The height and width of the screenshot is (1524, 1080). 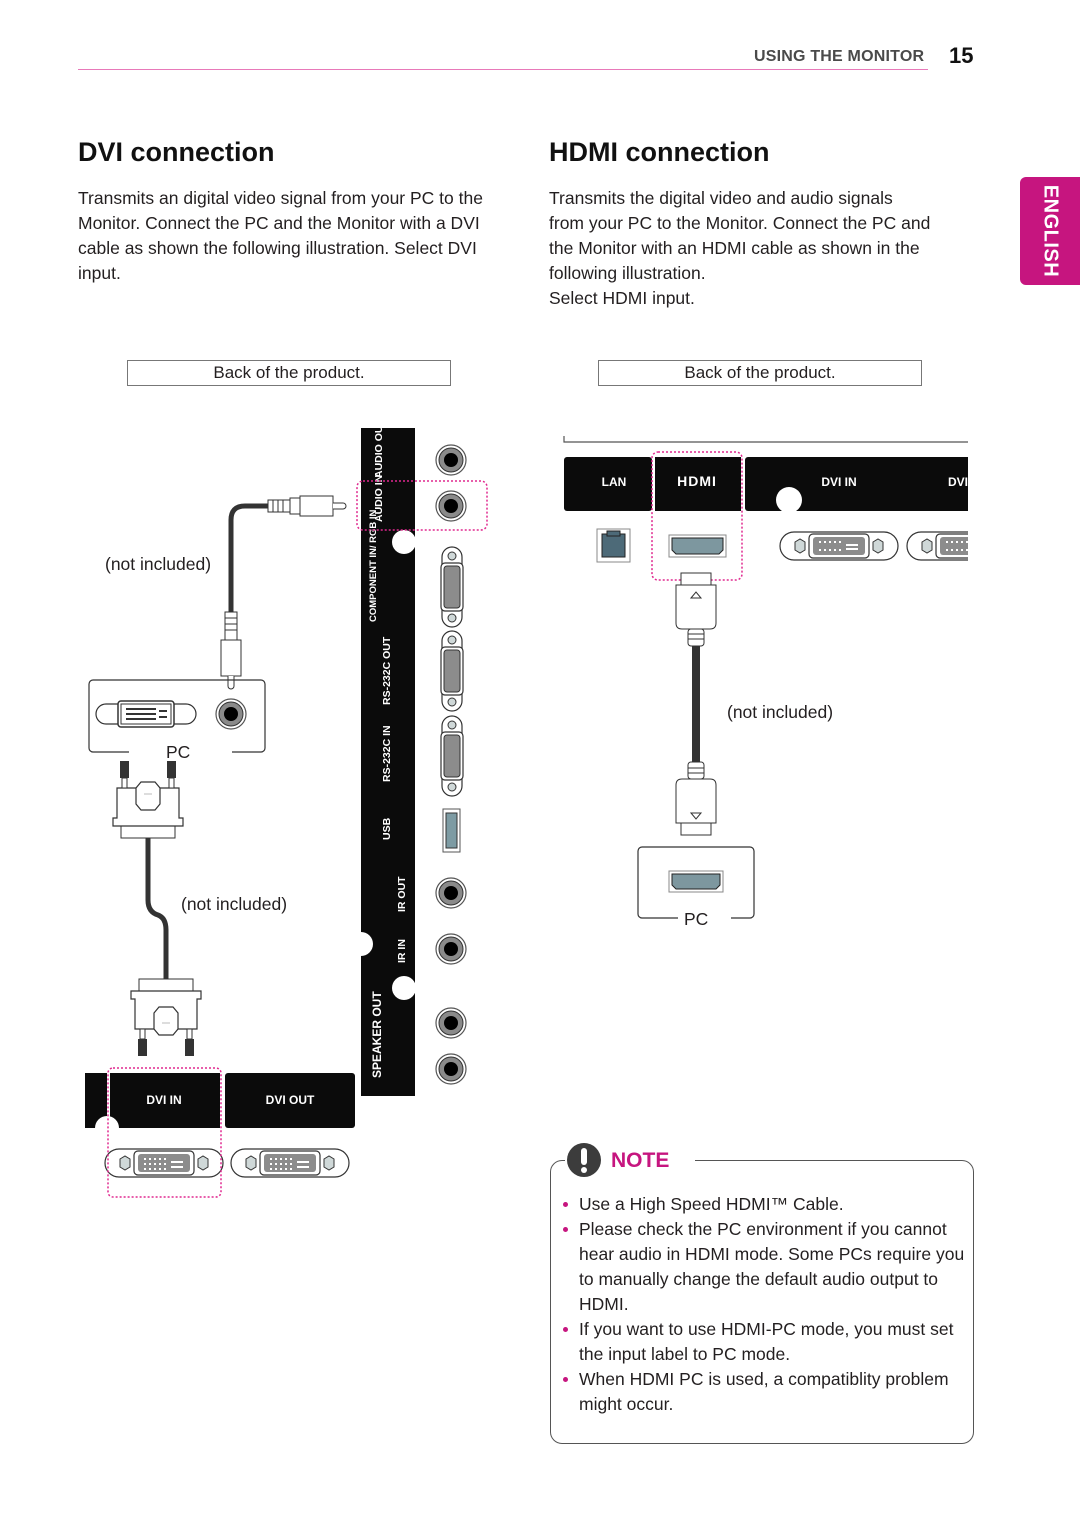 What do you see at coordinates (402, 894) in the screenshot?
I see `port-label-ir-out: IR OUT` at bounding box center [402, 894].